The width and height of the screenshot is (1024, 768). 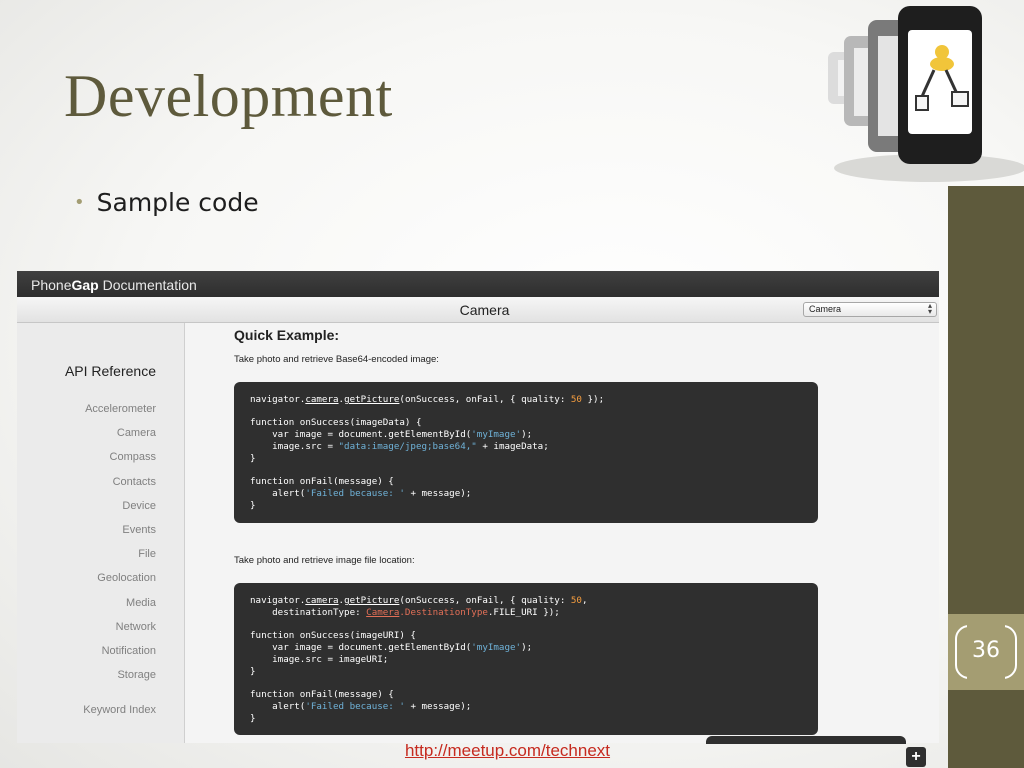 What do you see at coordinates (228, 96) in the screenshot?
I see `slide-title: Development` at bounding box center [228, 96].